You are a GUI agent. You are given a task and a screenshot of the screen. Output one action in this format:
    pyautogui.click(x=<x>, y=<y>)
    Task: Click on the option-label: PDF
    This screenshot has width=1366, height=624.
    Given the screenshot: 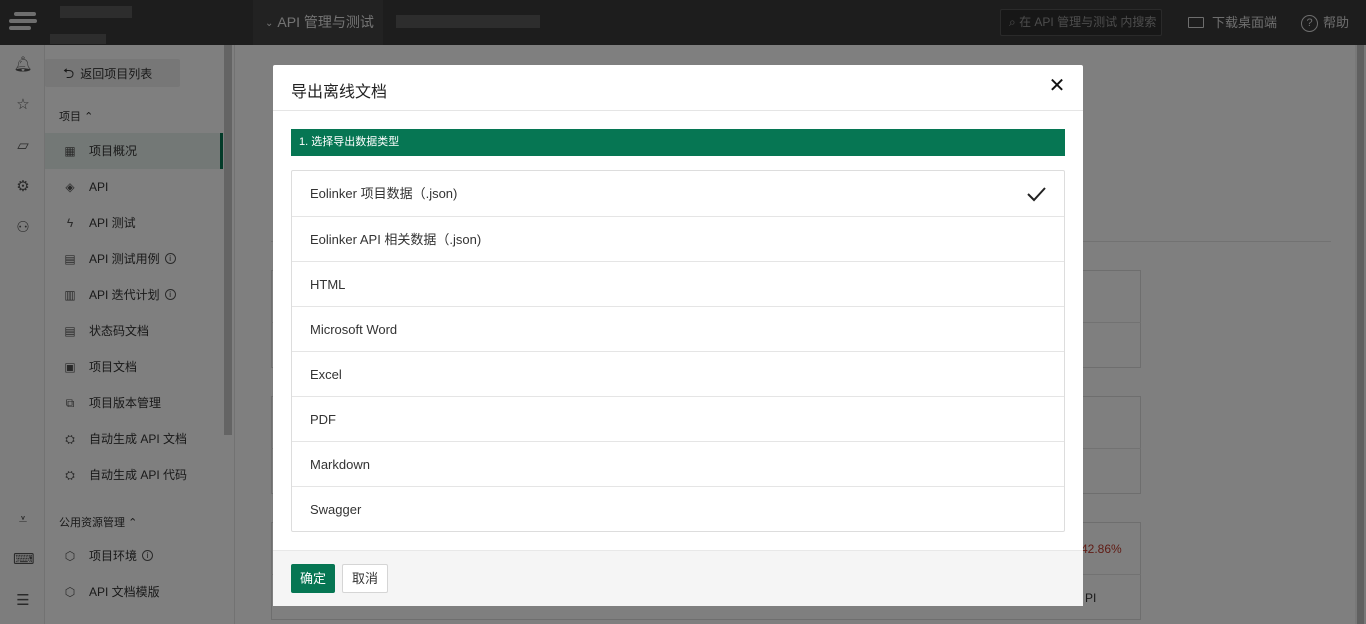 What is the action you would take?
    pyautogui.click(x=323, y=419)
    